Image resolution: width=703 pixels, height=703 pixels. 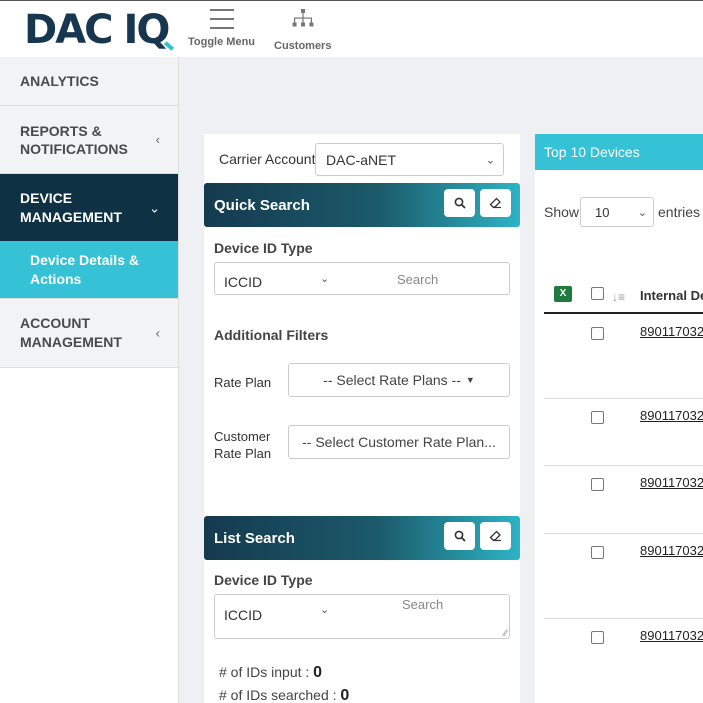 I want to click on toggle-menu-button: Toggle Menu, so click(x=221, y=27).